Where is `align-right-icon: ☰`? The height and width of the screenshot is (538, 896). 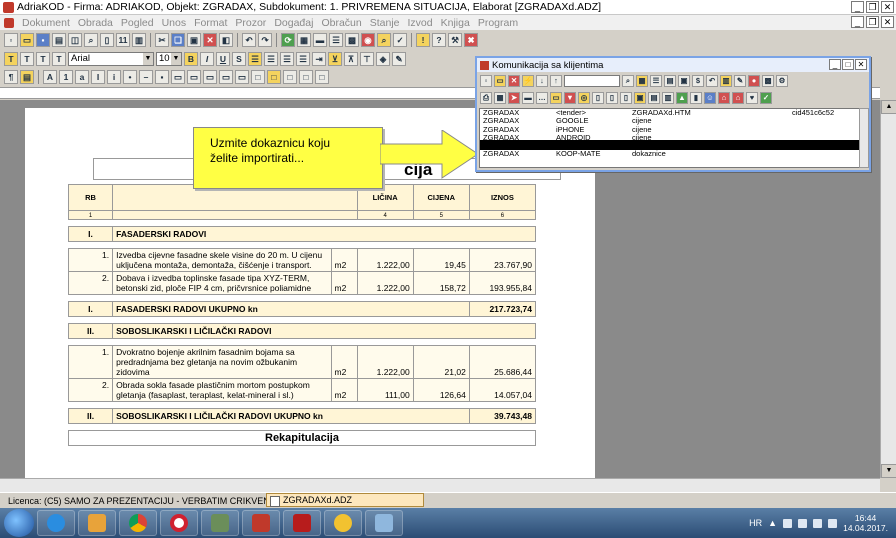
align-right-icon: ☰ is located at coordinates (287, 59).